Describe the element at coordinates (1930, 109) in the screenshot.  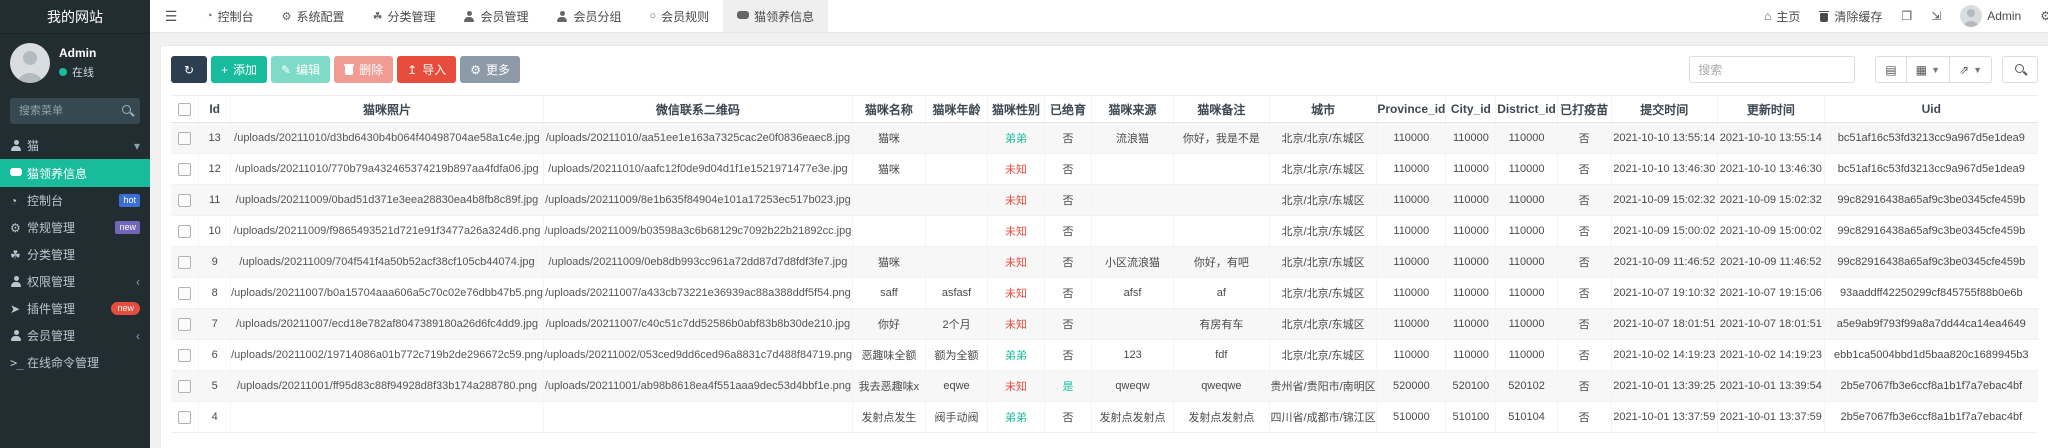
I see `column-header: Uid` at that location.